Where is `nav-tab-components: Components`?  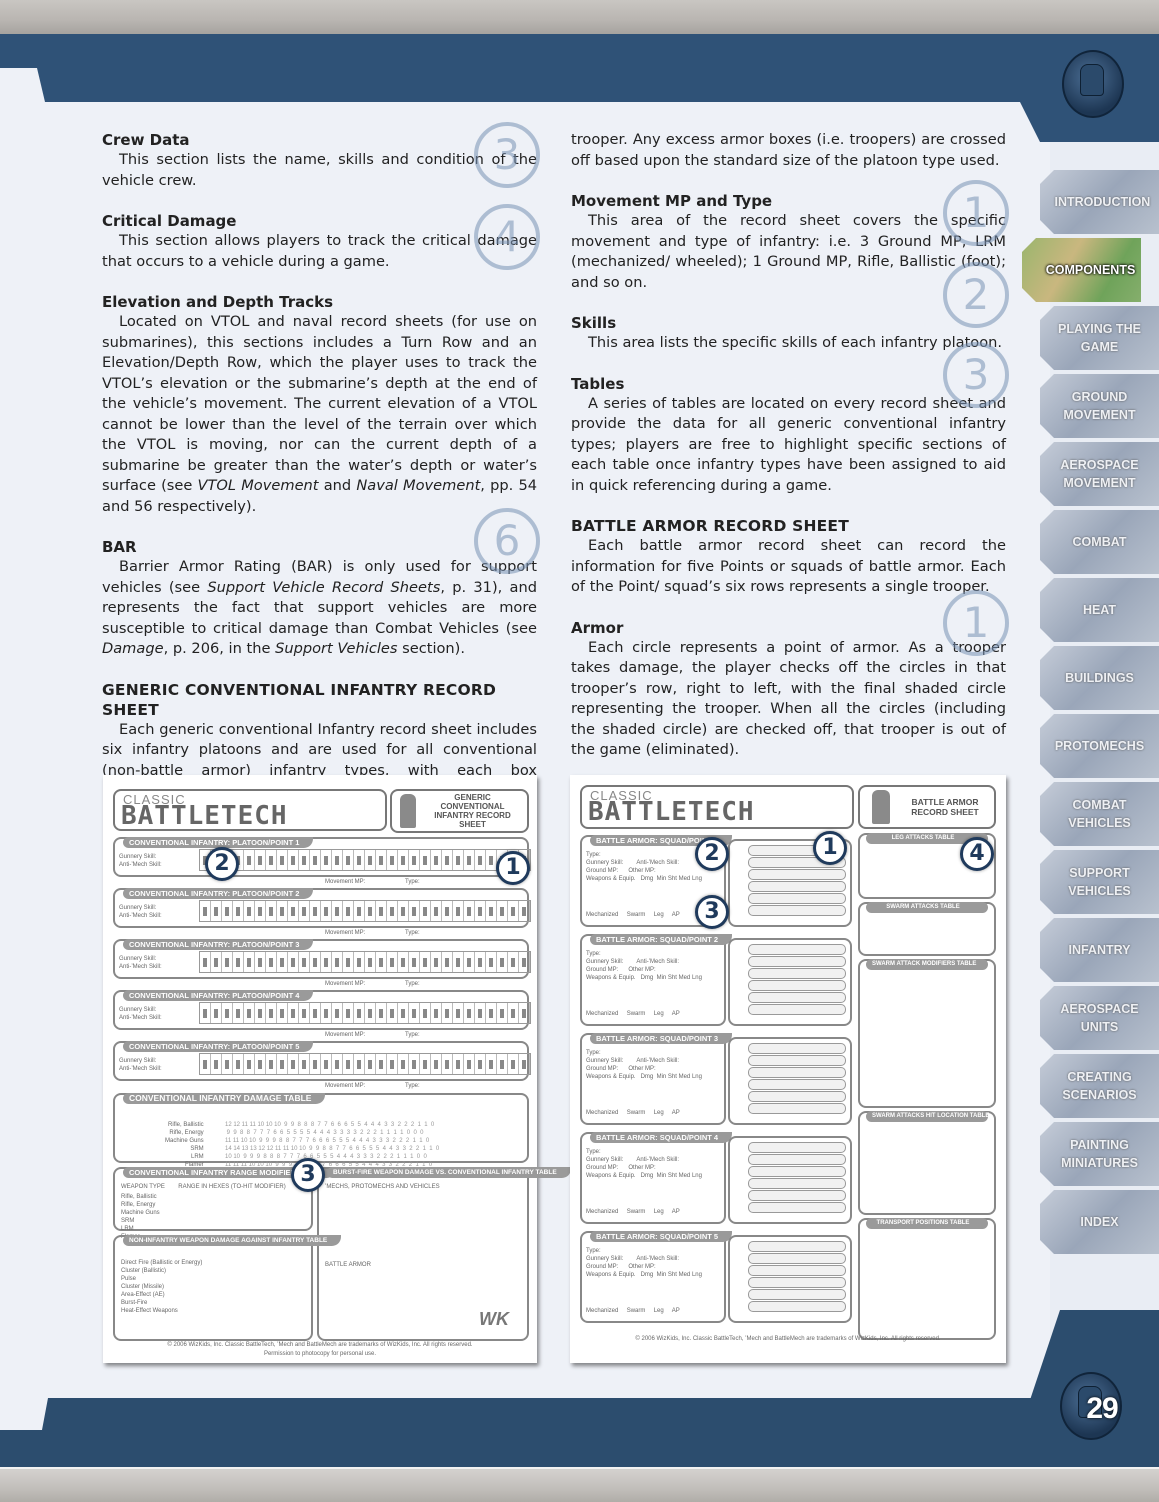 nav-tab-components: Components is located at coordinates (1081, 270).